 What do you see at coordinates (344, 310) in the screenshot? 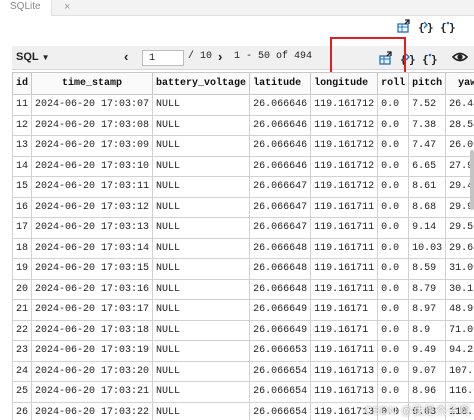
I see `table-cell: 119.16171` at bounding box center [344, 310].